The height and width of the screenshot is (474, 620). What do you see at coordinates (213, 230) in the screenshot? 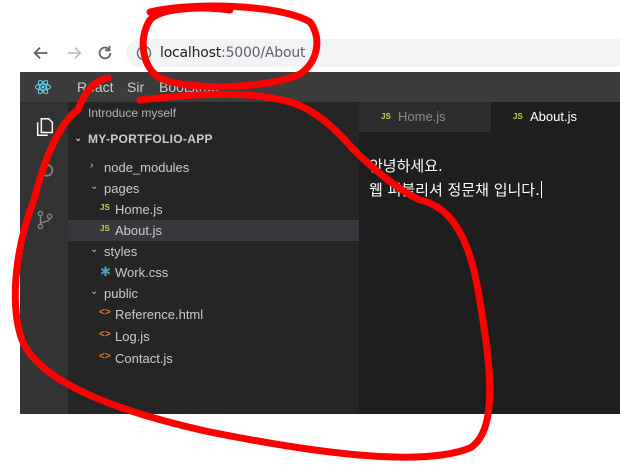
I see `tree-item-about-js: JS About.js` at bounding box center [213, 230].